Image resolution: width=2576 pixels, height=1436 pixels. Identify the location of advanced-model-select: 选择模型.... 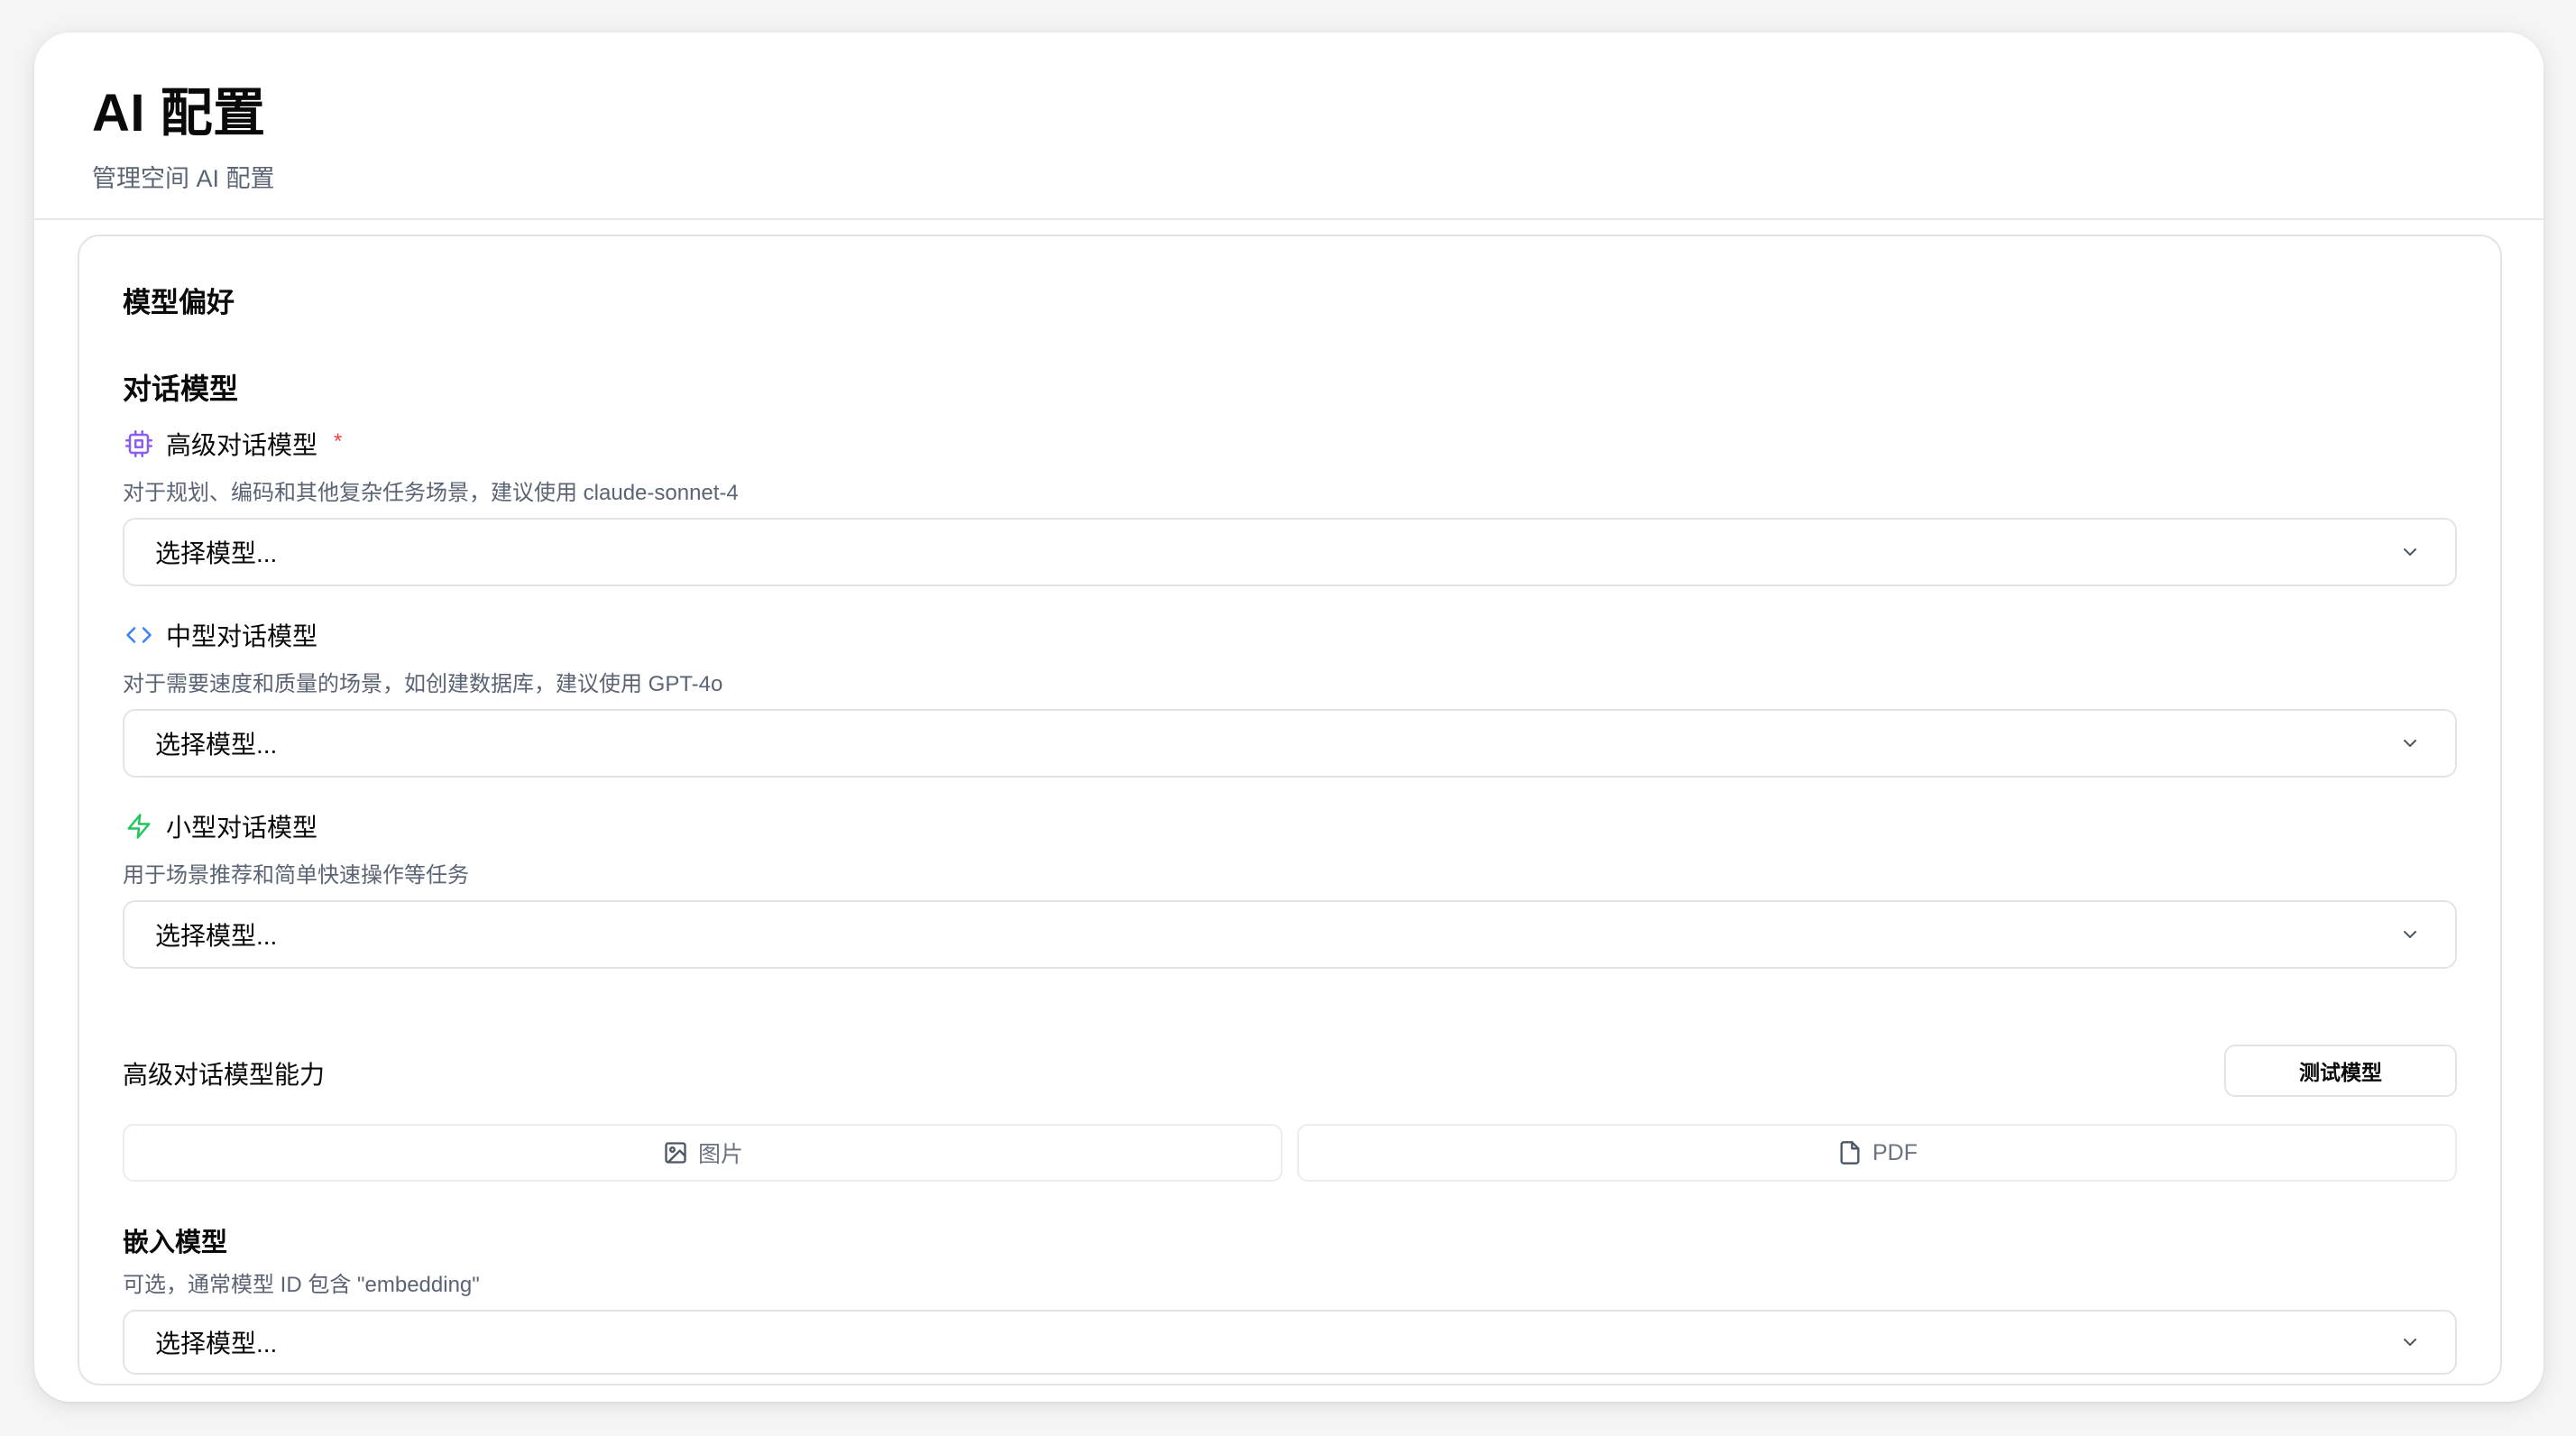
(1290, 552).